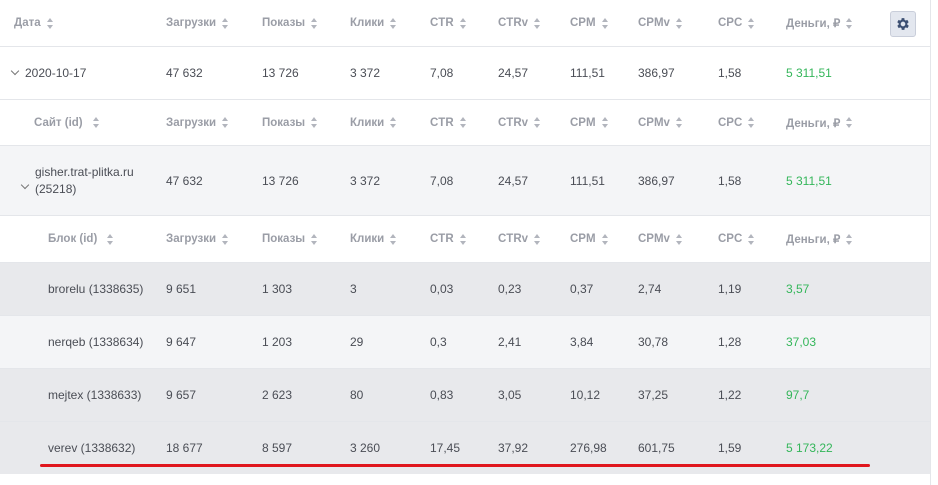  What do you see at coordinates (455, 465) in the screenshot?
I see `highlight-underline` at bounding box center [455, 465].